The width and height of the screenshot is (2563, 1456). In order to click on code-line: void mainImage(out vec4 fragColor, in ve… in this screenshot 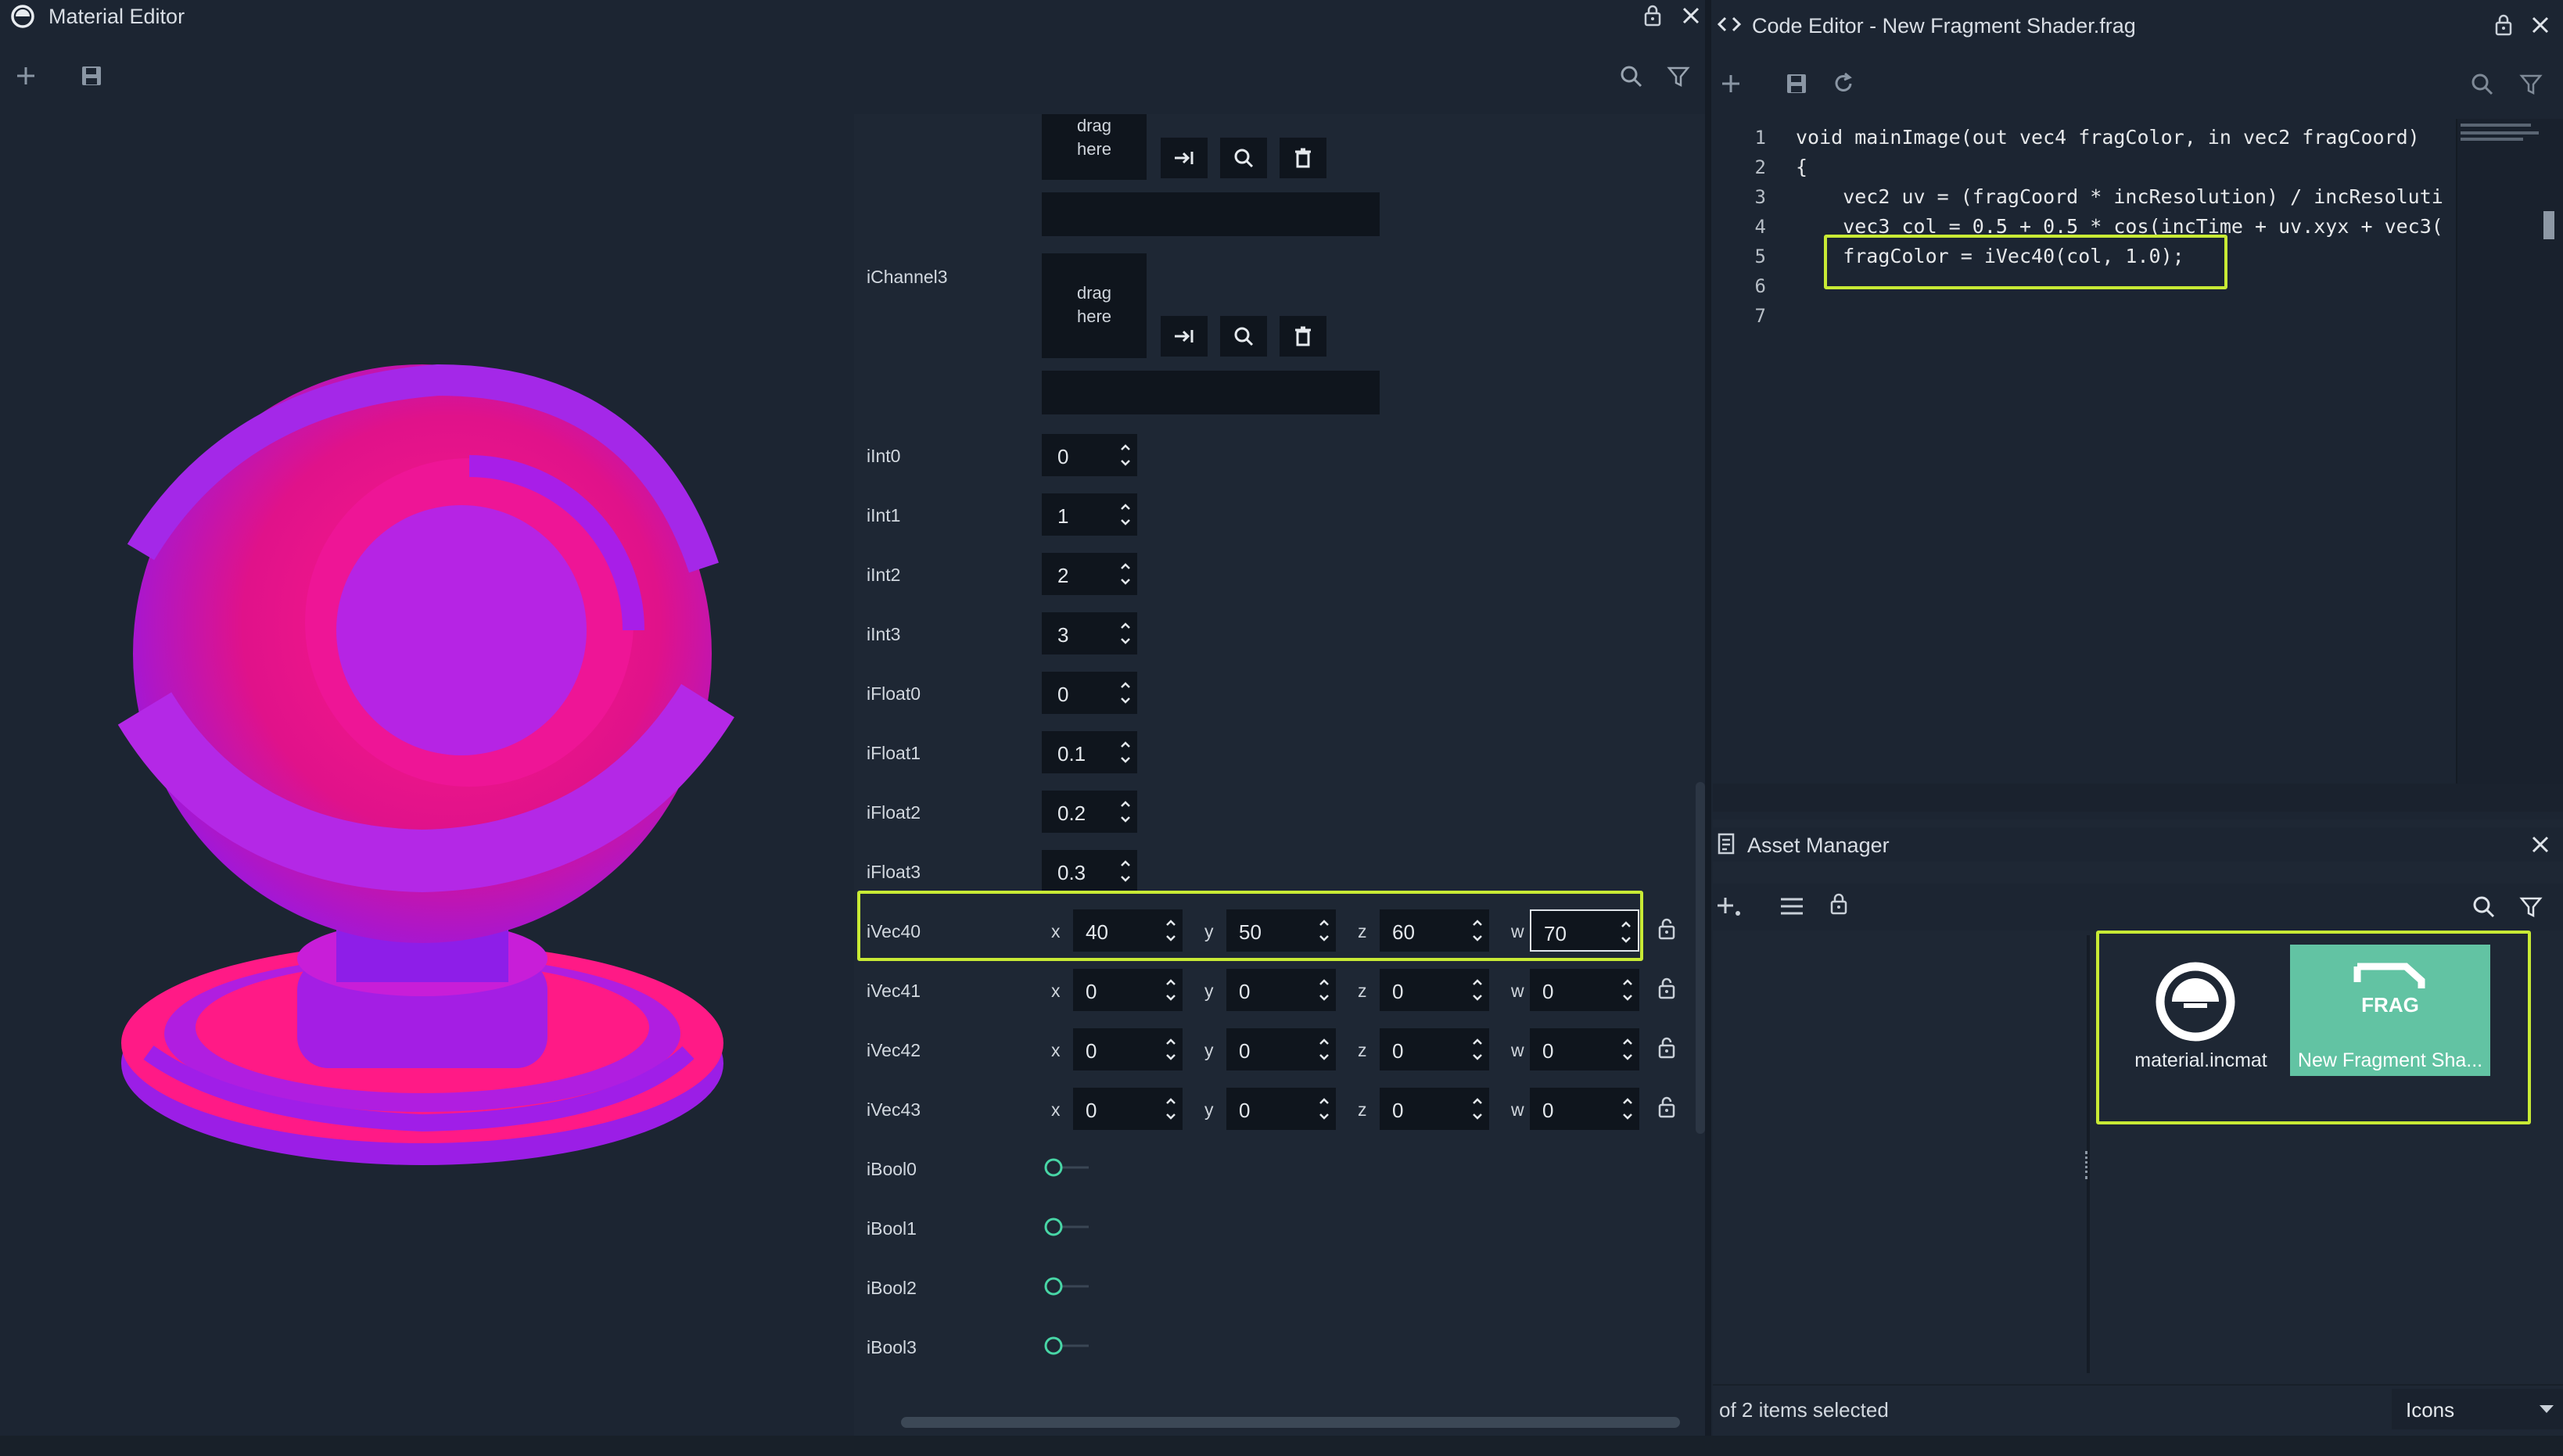, I will do `click(2108, 137)`.